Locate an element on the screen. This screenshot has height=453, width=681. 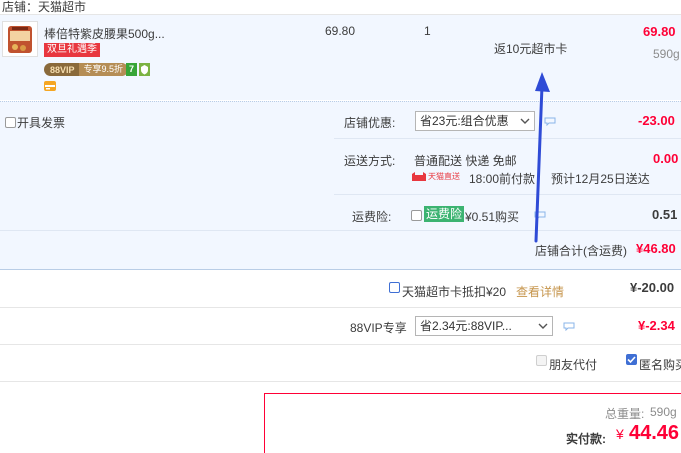
pay-currency: ¥ is located at coordinates (620, 434).